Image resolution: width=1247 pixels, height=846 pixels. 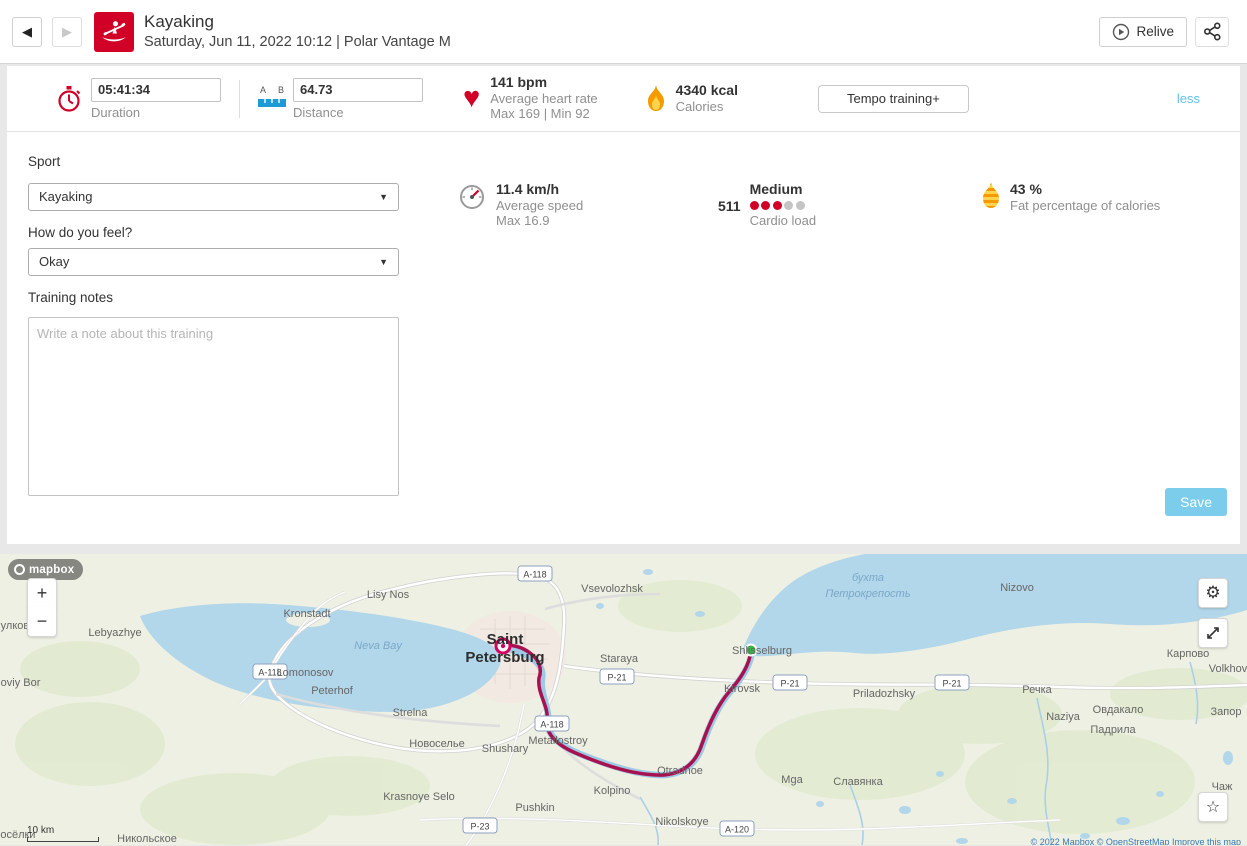 What do you see at coordinates (27, 31) in the screenshot?
I see `back-button: ◀` at bounding box center [27, 31].